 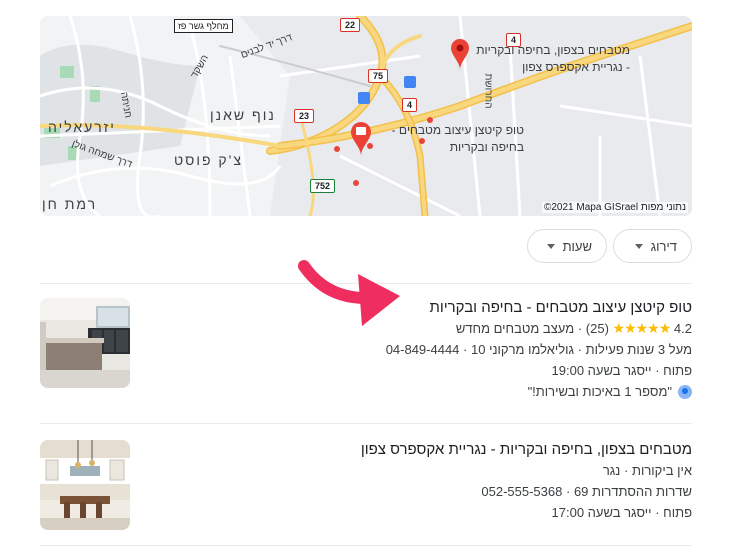 What do you see at coordinates (663, 246) in the screenshot?
I see `rating-filter-label: דירוג` at bounding box center [663, 246].